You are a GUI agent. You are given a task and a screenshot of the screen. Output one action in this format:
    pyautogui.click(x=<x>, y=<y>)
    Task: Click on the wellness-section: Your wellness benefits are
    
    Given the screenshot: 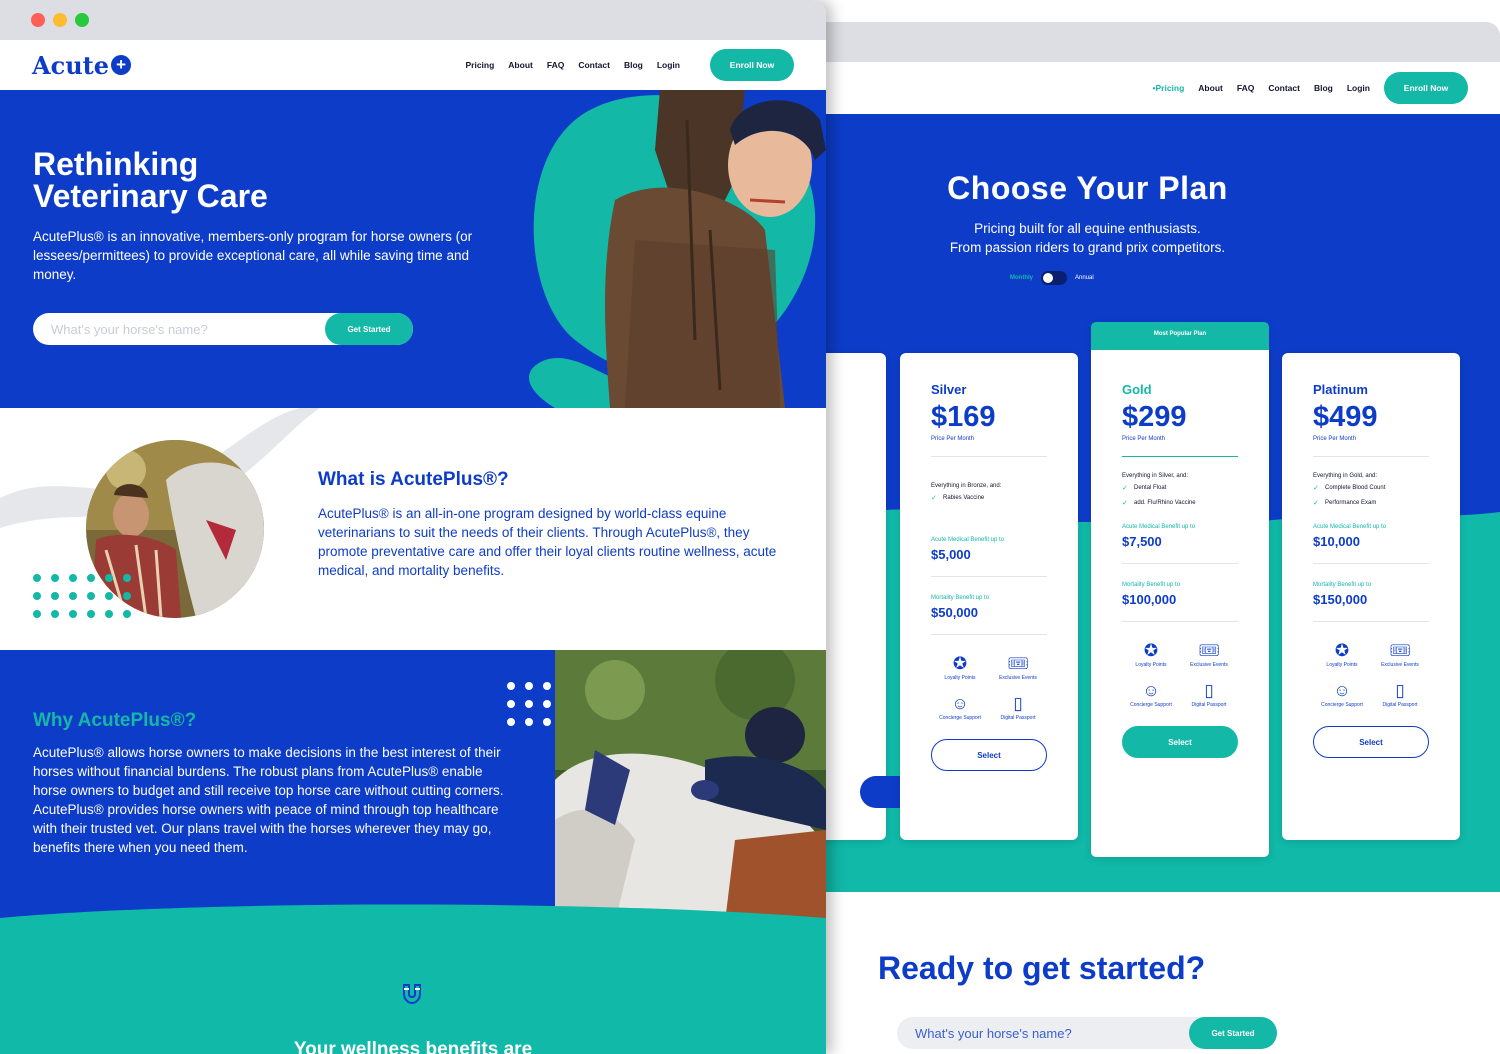 What is the action you would take?
    pyautogui.click(x=413, y=979)
    